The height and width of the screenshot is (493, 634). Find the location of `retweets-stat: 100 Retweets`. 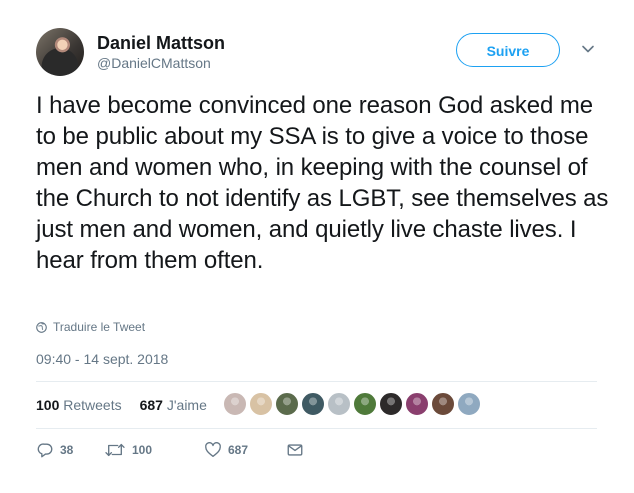

retweets-stat: 100 Retweets is located at coordinates (79, 405).